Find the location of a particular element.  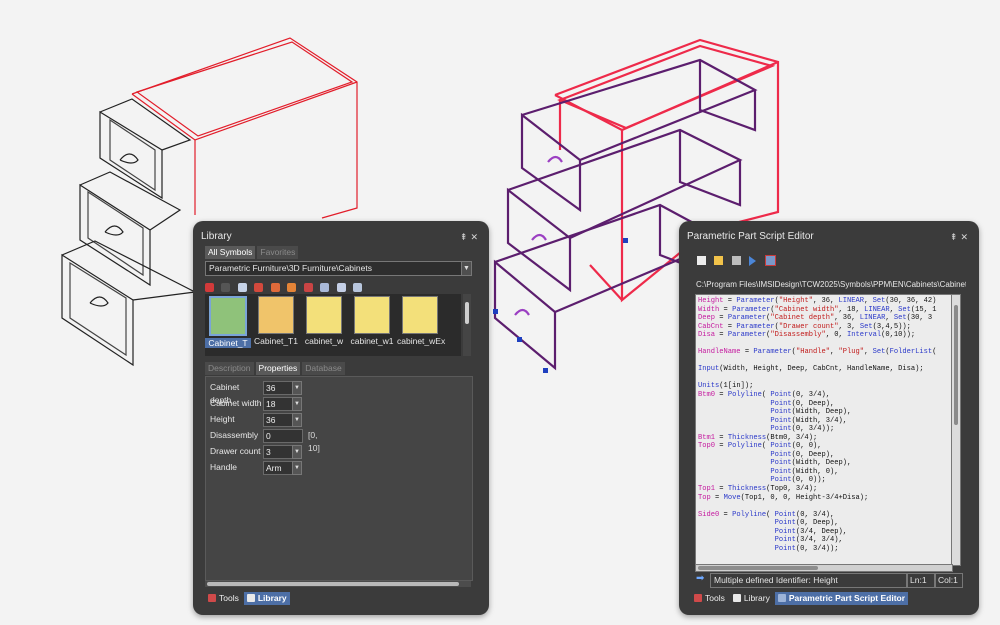

delete-symbol-icon is located at coordinates (308, 288).